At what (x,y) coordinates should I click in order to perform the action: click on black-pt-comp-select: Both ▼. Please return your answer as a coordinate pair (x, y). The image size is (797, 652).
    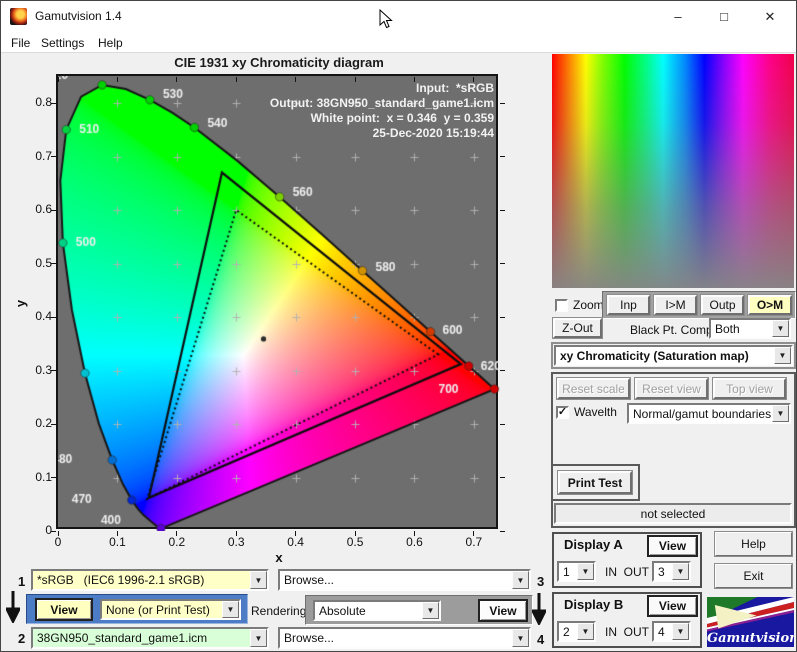
    Looking at the image, I should click on (750, 328).